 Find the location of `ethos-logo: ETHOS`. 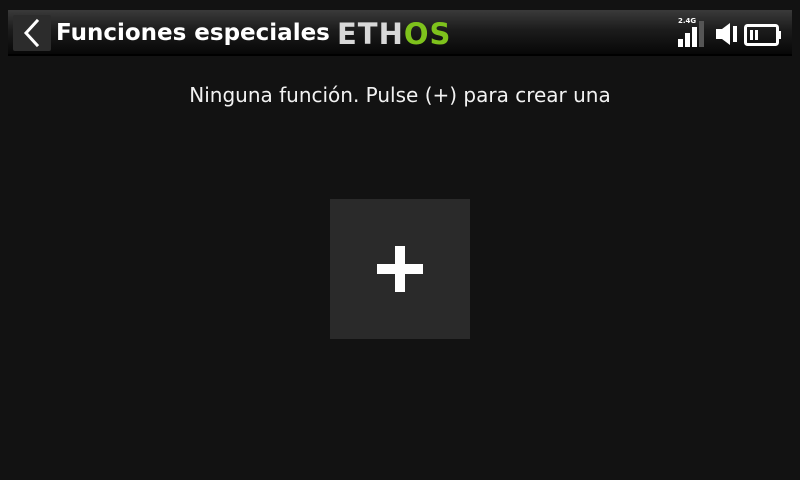

ethos-logo: ETHOS is located at coordinates (394, 34).